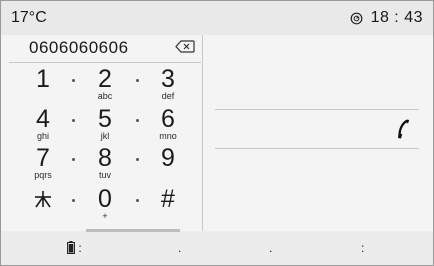 The height and width of the screenshot is (266, 434). I want to click on key-hash: #, so click(168, 205).